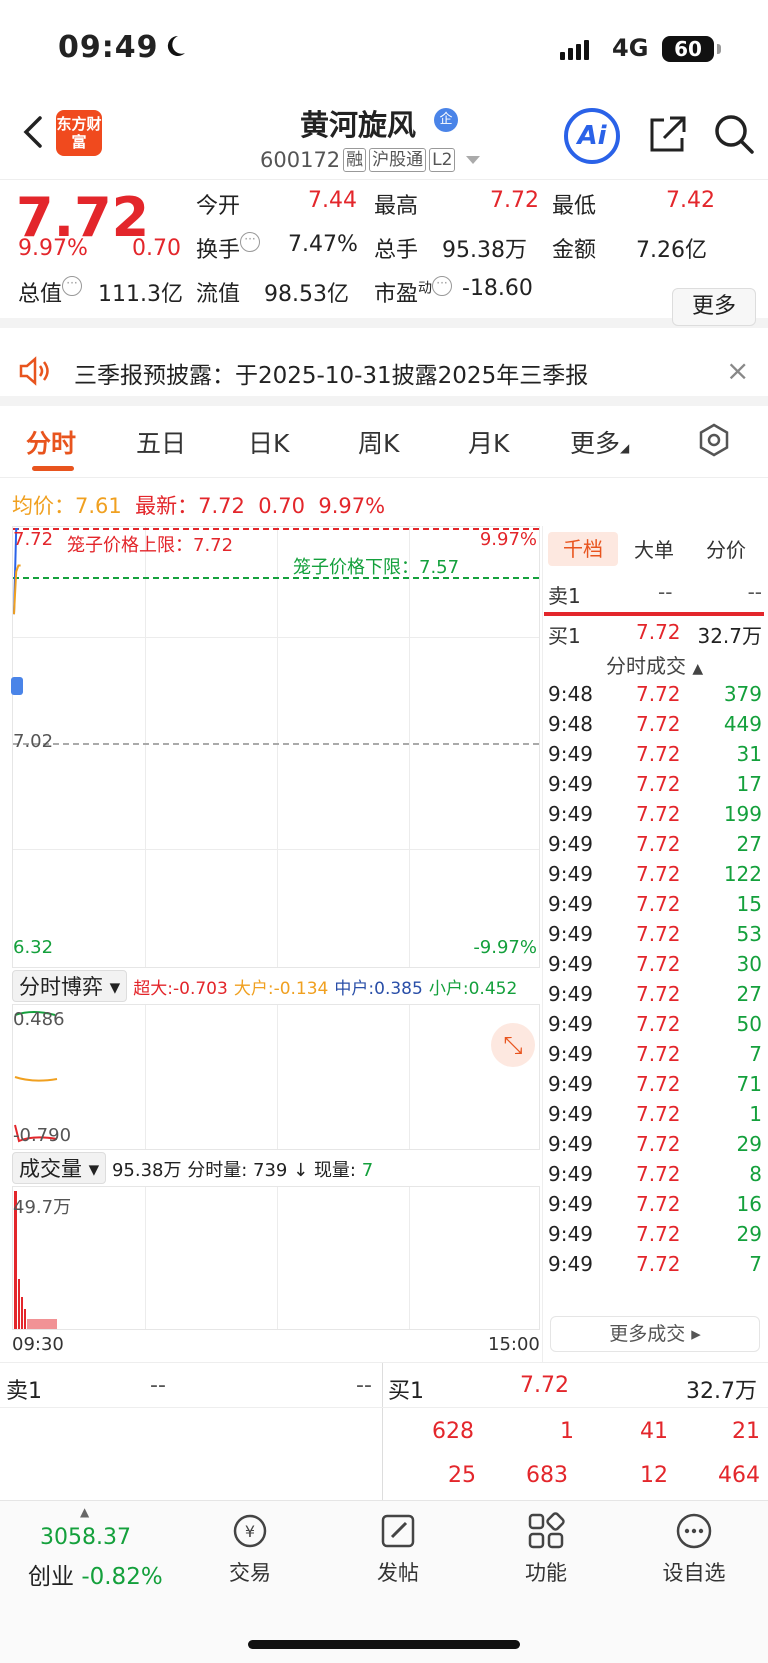 This screenshot has width=768, height=1663. Describe the element at coordinates (749, 844) in the screenshot. I see `deal-volume: 27` at that location.